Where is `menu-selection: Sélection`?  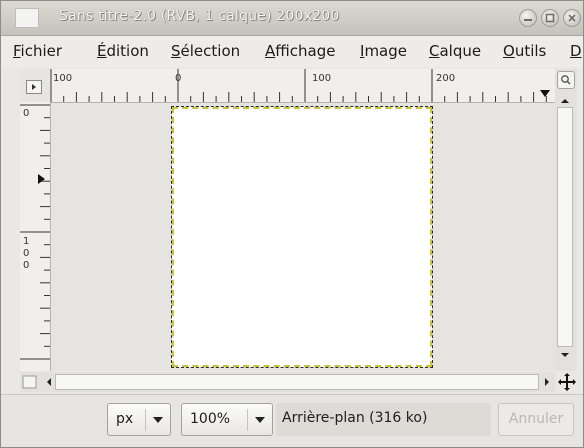
menu-selection: Sélection is located at coordinates (205, 51).